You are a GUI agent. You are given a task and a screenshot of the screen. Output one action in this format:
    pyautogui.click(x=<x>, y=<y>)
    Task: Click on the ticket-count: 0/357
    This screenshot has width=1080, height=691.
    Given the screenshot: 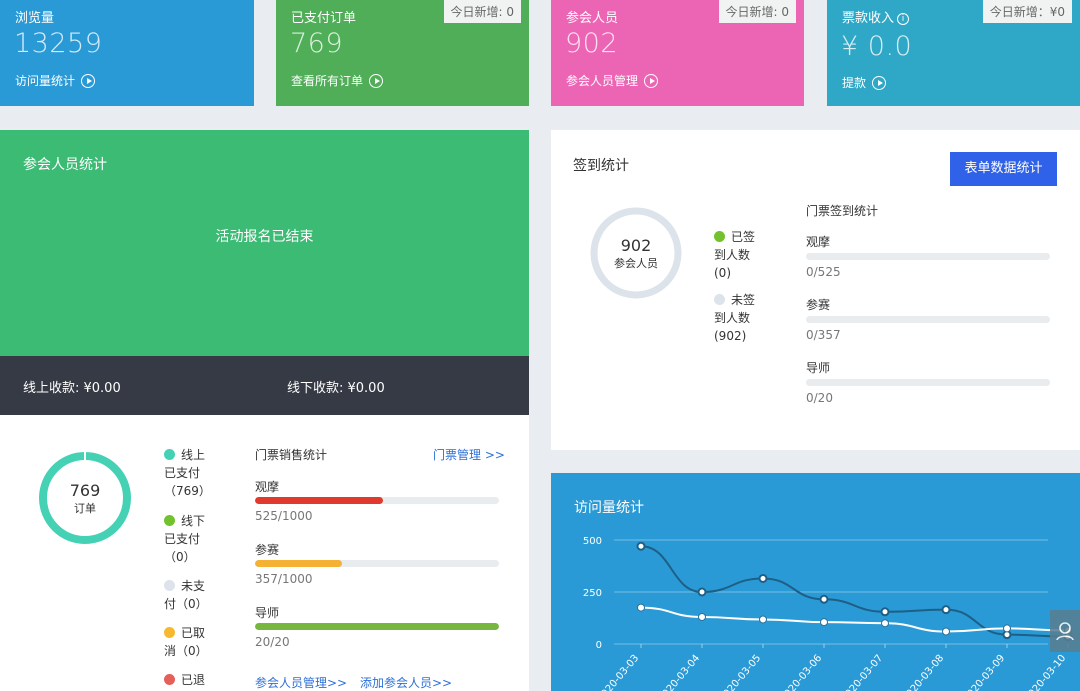 What is the action you would take?
    pyautogui.click(x=823, y=335)
    